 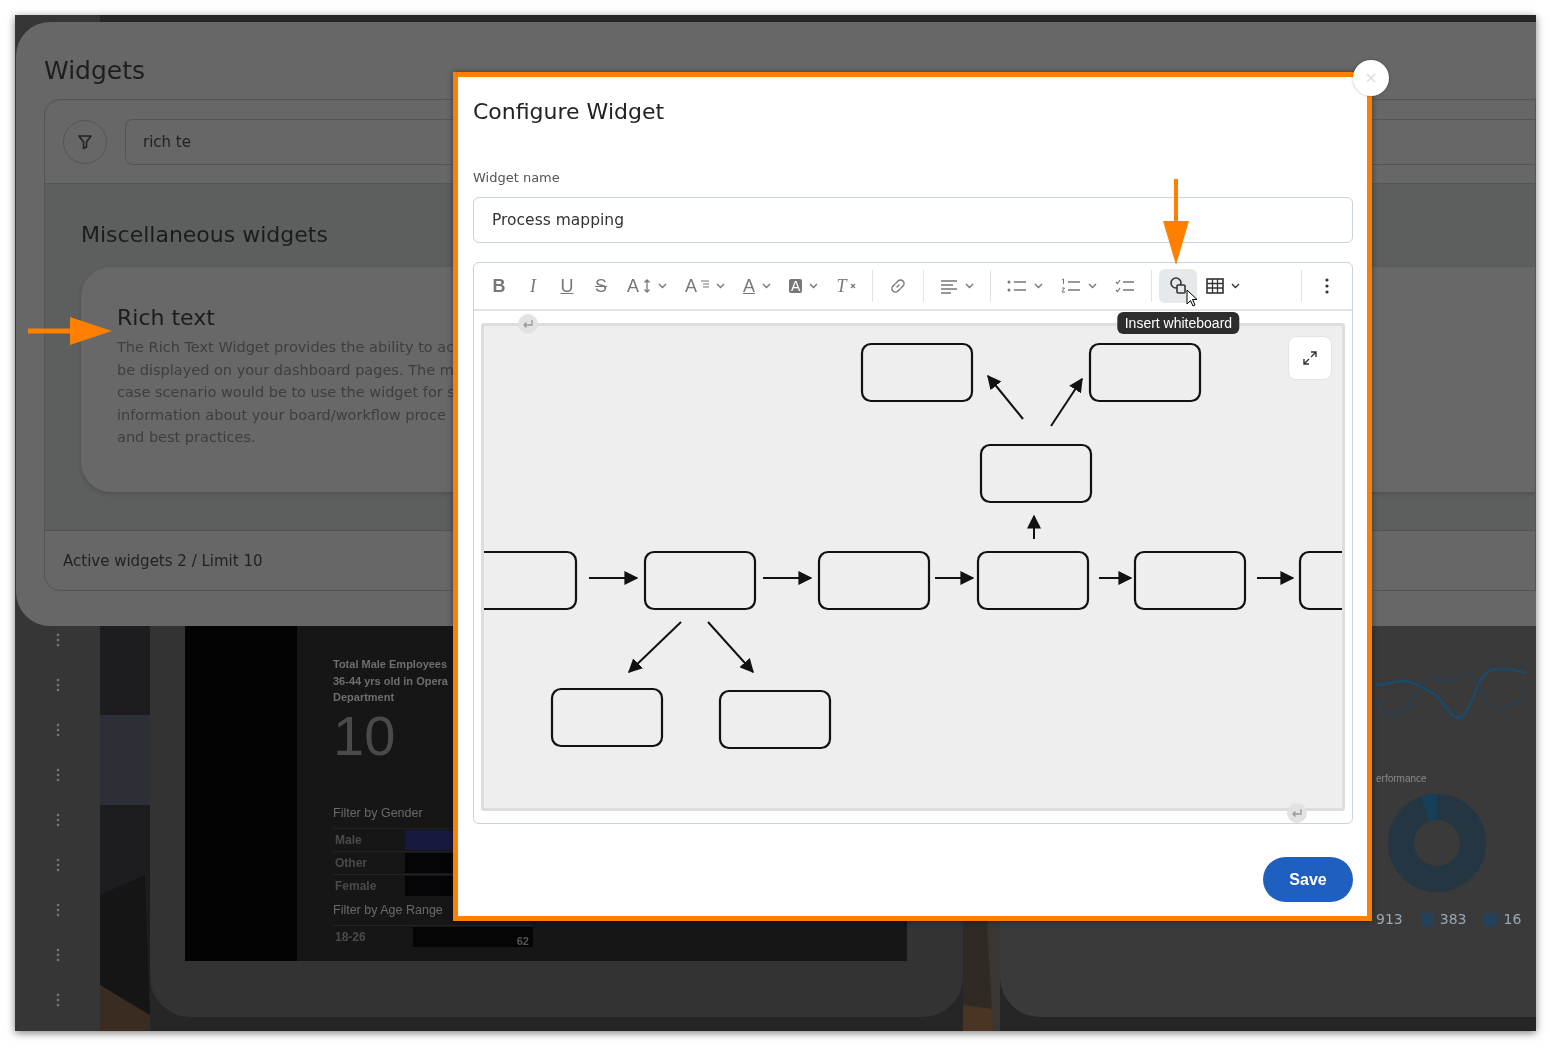 I want to click on font-size-button: A, so click(x=647, y=286).